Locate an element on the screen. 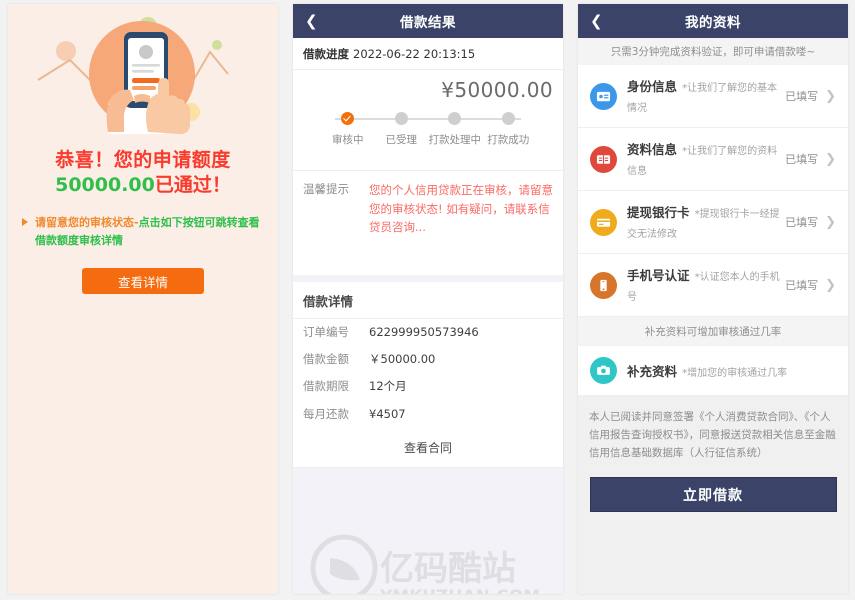 This screenshot has height=600, width=855. triangle-bullet-icon is located at coordinates (25, 222).